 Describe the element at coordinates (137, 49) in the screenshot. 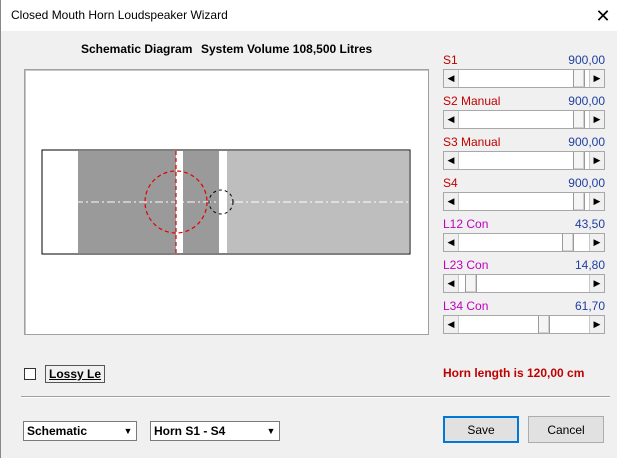

I see `diagram-heading: Schematic Diagram` at that location.